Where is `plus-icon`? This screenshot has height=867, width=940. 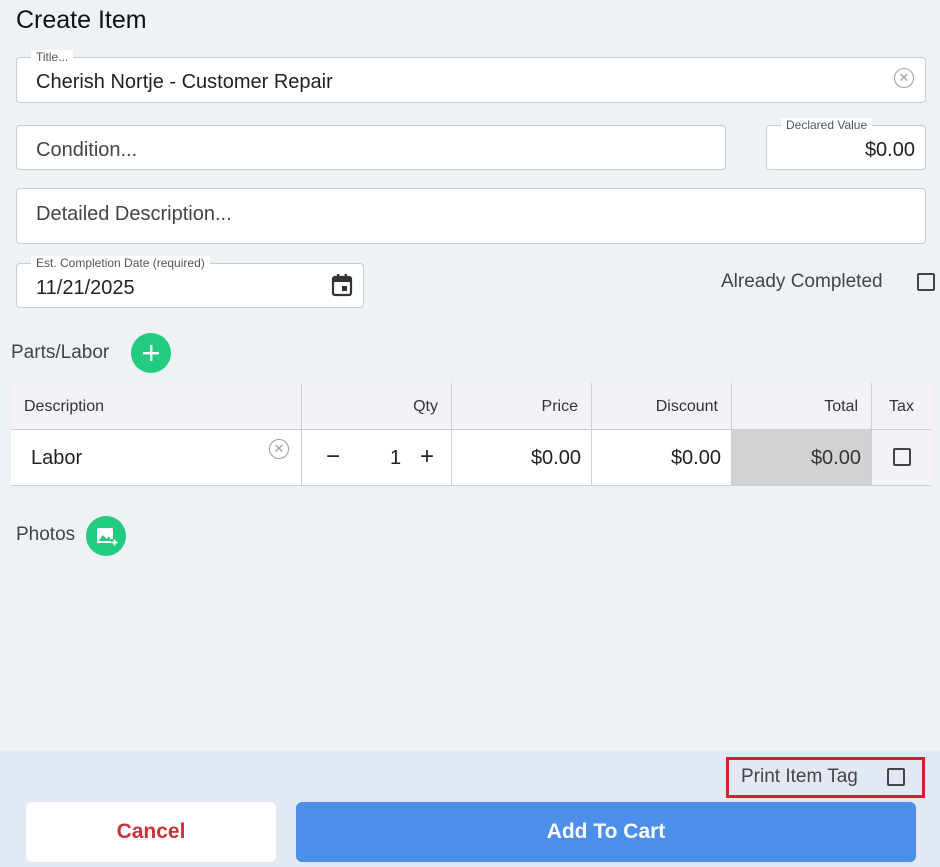 plus-icon is located at coordinates (151, 353).